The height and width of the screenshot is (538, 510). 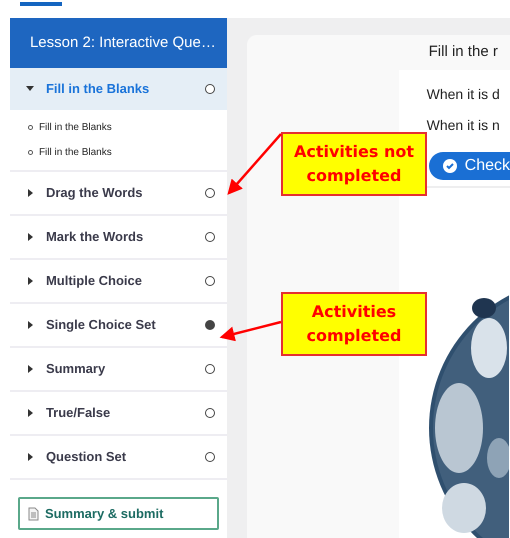 What do you see at coordinates (118, 413) in the screenshot?
I see `sidebar-item: True/False` at bounding box center [118, 413].